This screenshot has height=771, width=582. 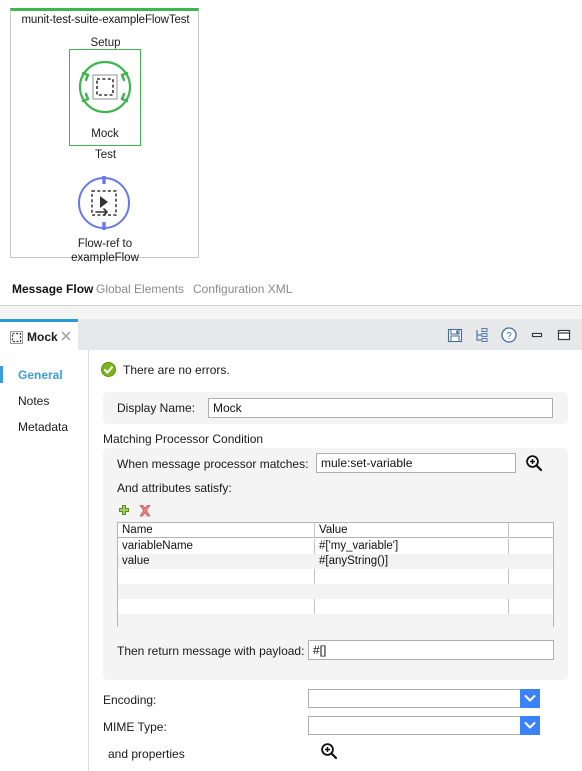 What do you see at coordinates (176, 370) in the screenshot?
I see `status-message-text: There are no errors.` at bounding box center [176, 370].